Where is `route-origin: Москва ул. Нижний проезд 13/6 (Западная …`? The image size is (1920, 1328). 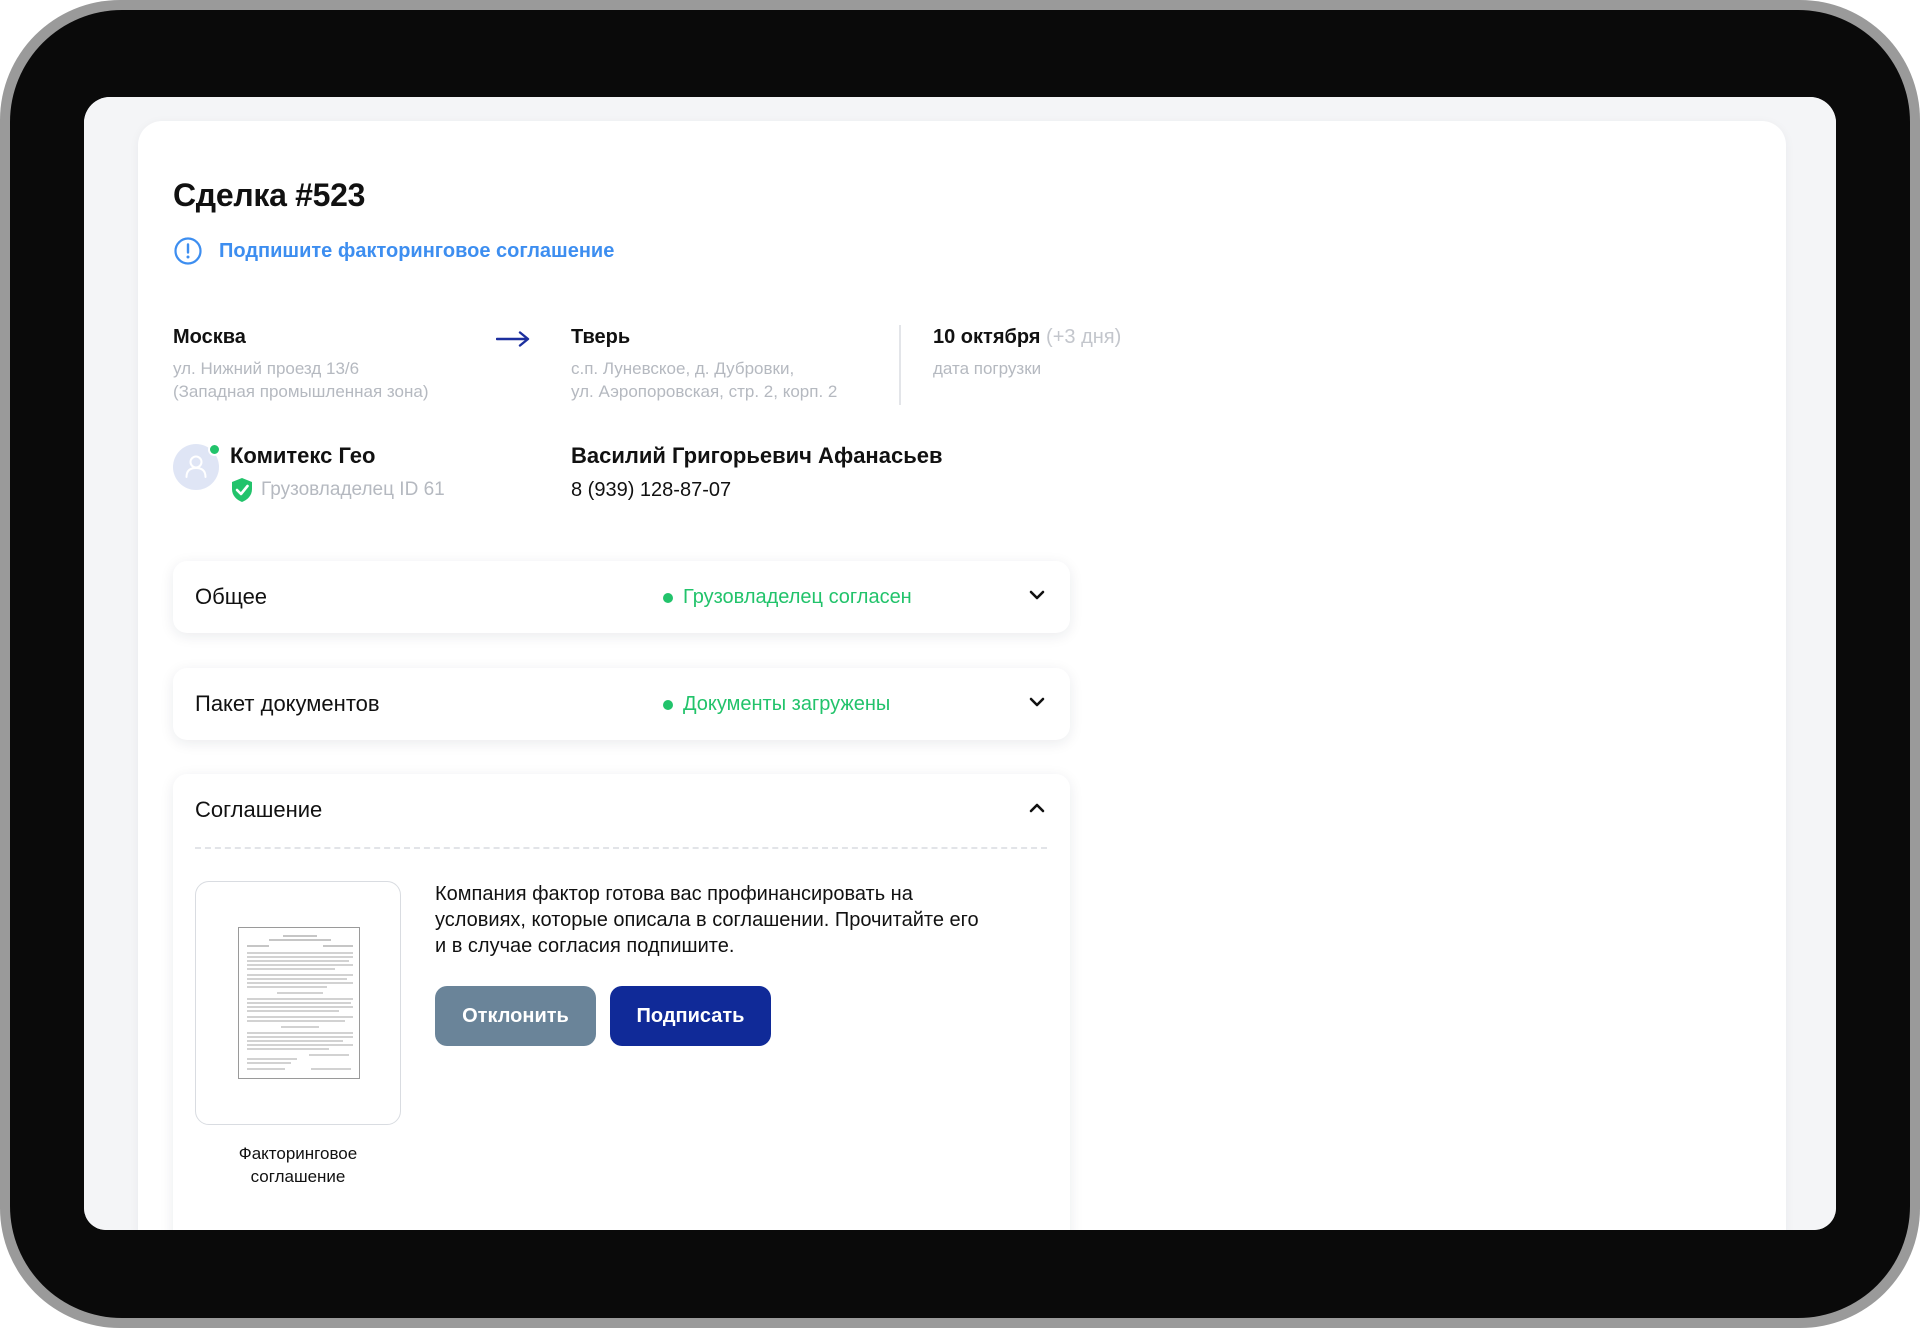
route-origin: Москва ул. Нижний проезд 13/6 (Западная … is located at coordinates (301, 364).